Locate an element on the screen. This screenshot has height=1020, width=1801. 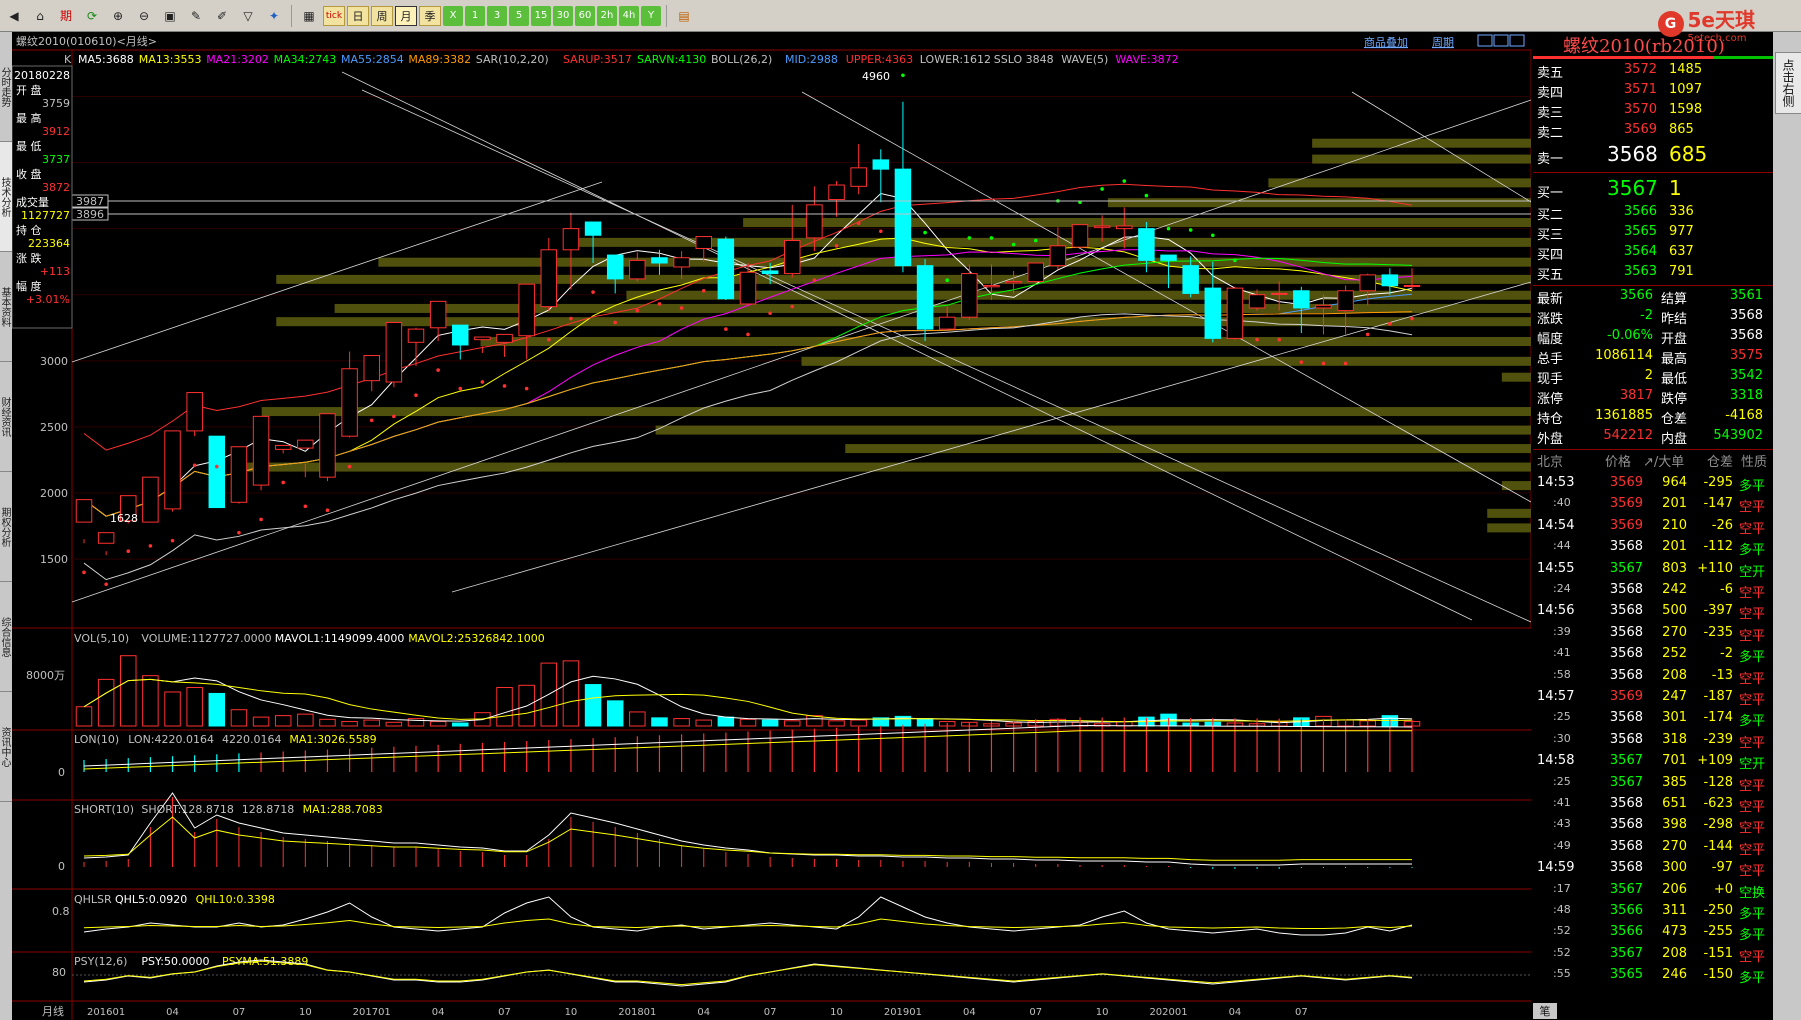
brush-icon: ✐ is located at coordinates (222, 16).